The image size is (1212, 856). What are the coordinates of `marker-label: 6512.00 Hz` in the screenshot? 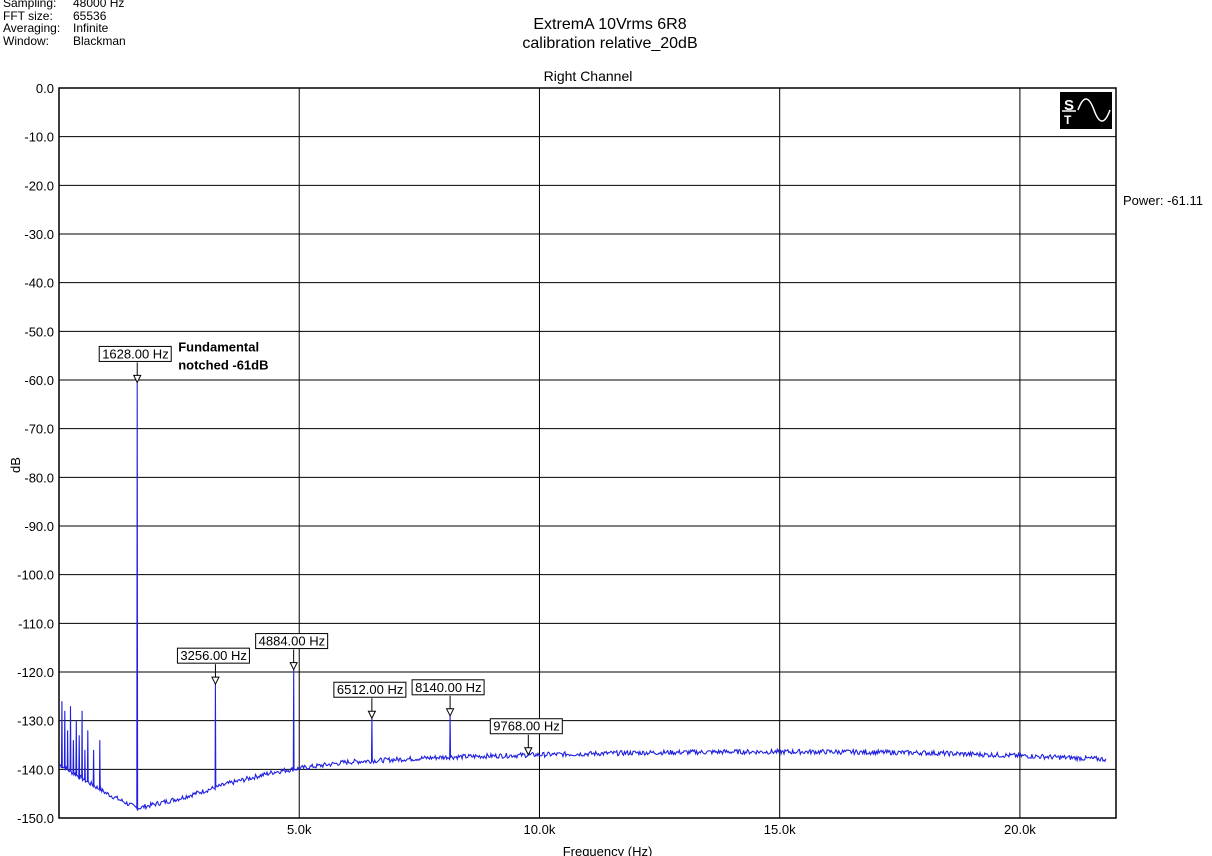 It's located at (370, 689).